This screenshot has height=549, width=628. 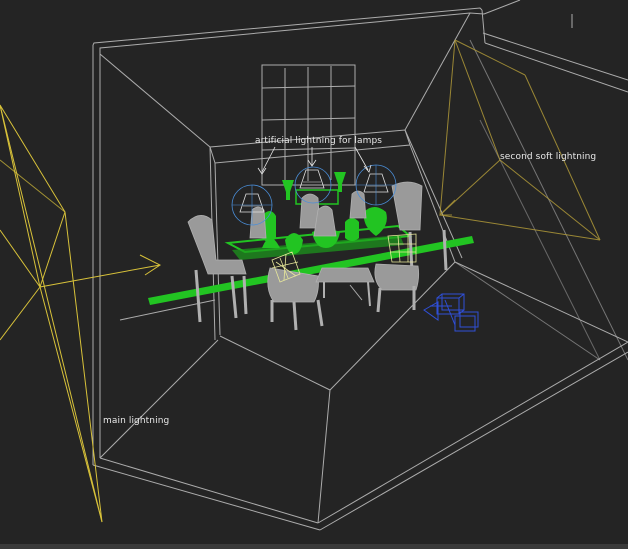 I want to click on lamps-lighting-label: artificial lightning for lamps, so click(x=319, y=141).